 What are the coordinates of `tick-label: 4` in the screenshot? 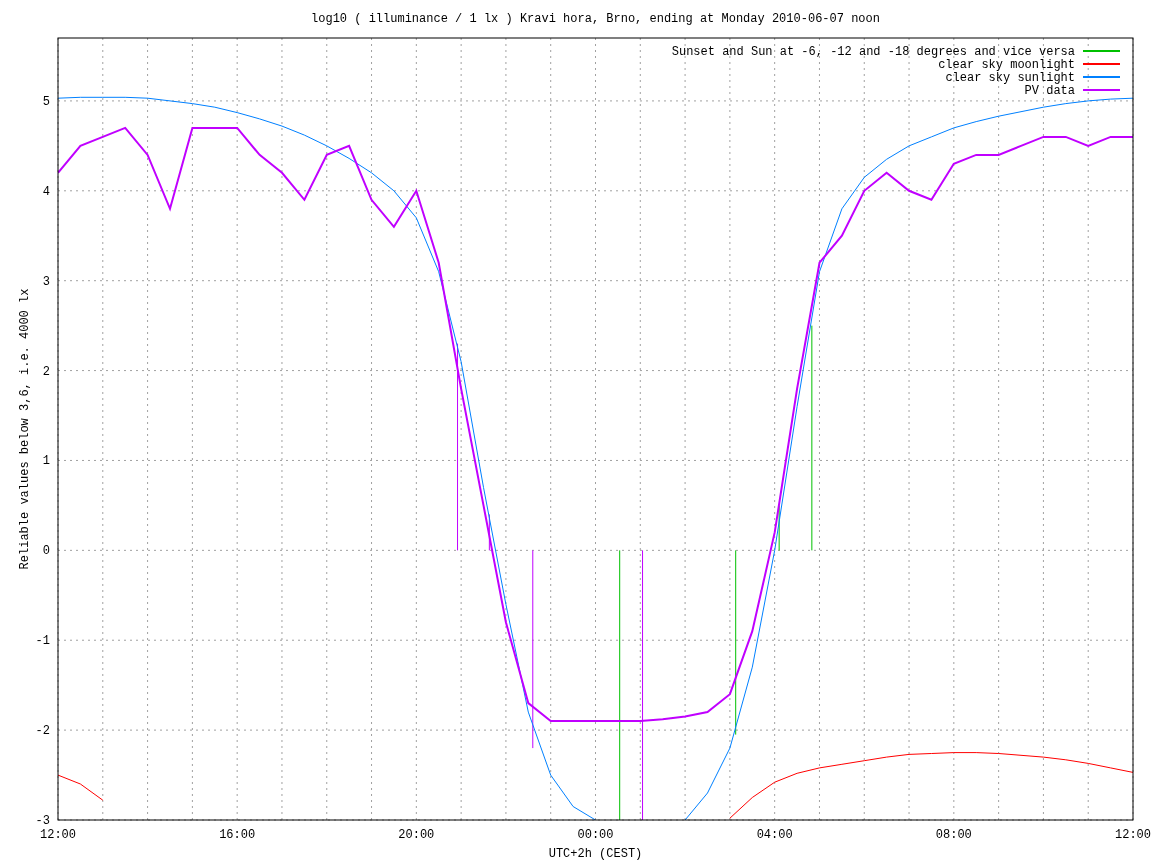 It's located at (46, 191).